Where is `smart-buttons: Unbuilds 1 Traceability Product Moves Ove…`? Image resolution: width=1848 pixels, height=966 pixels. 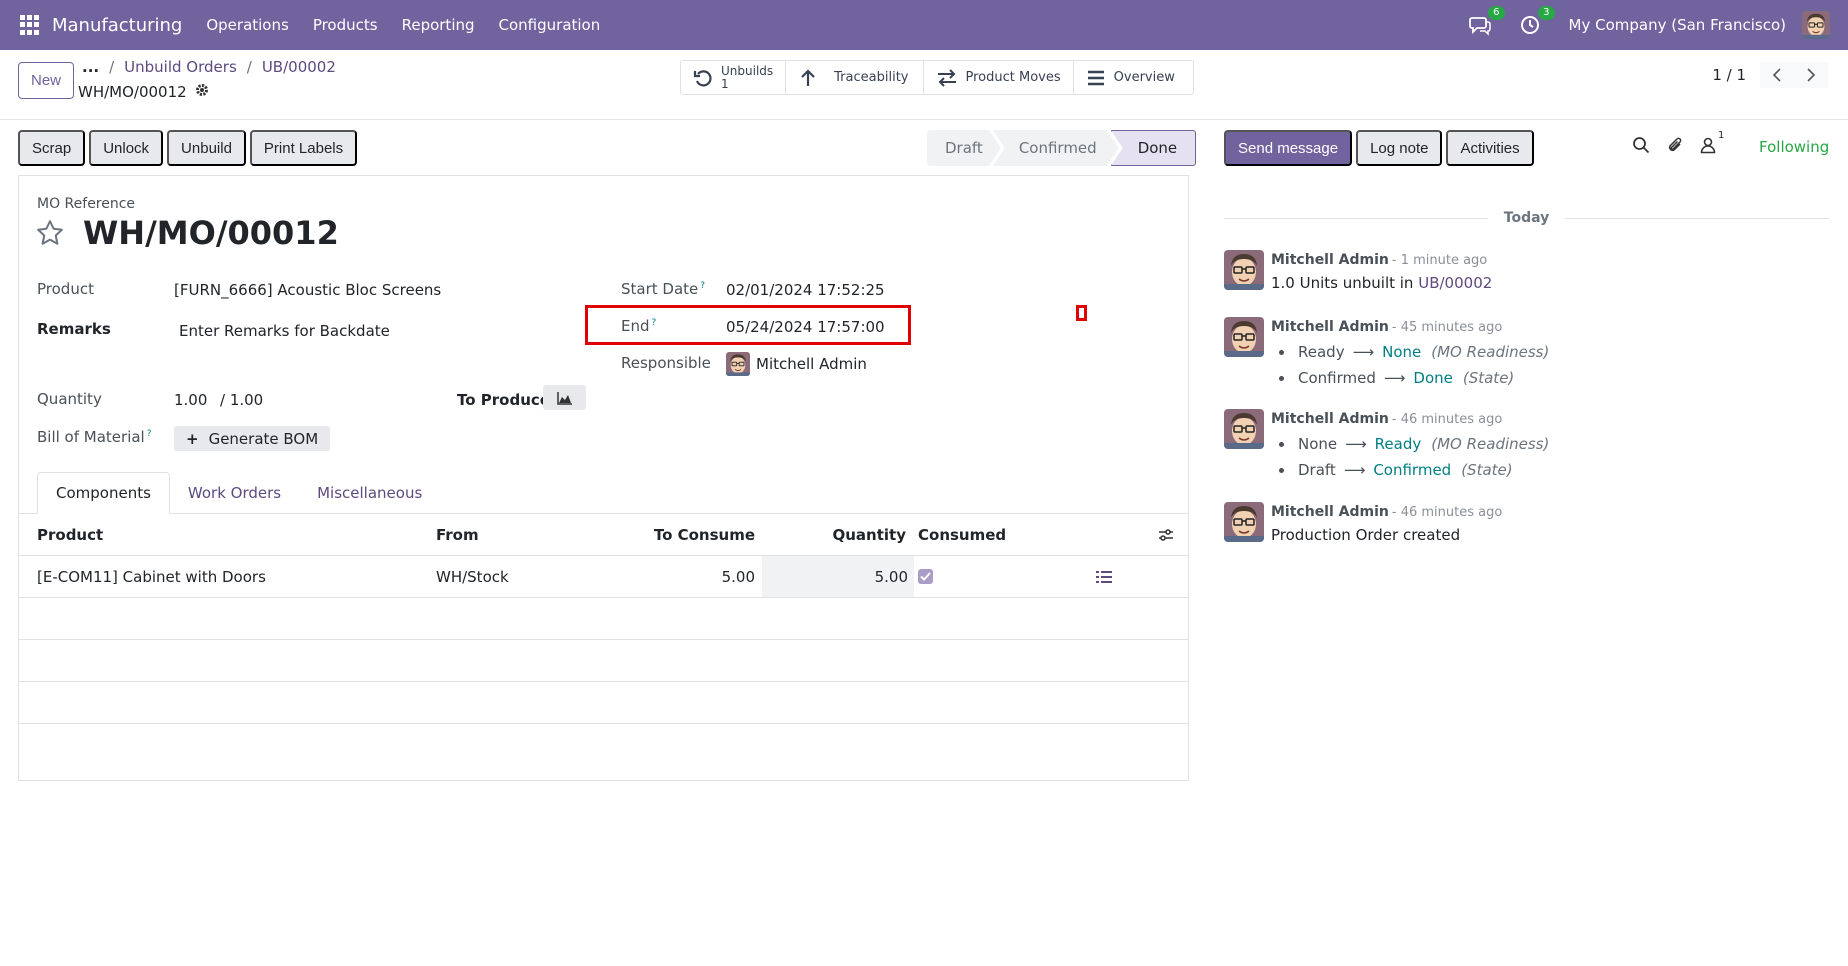
smart-buttons: Unbuilds 1 Traceability Product Moves Ove… is located at coordinates (937, 77).